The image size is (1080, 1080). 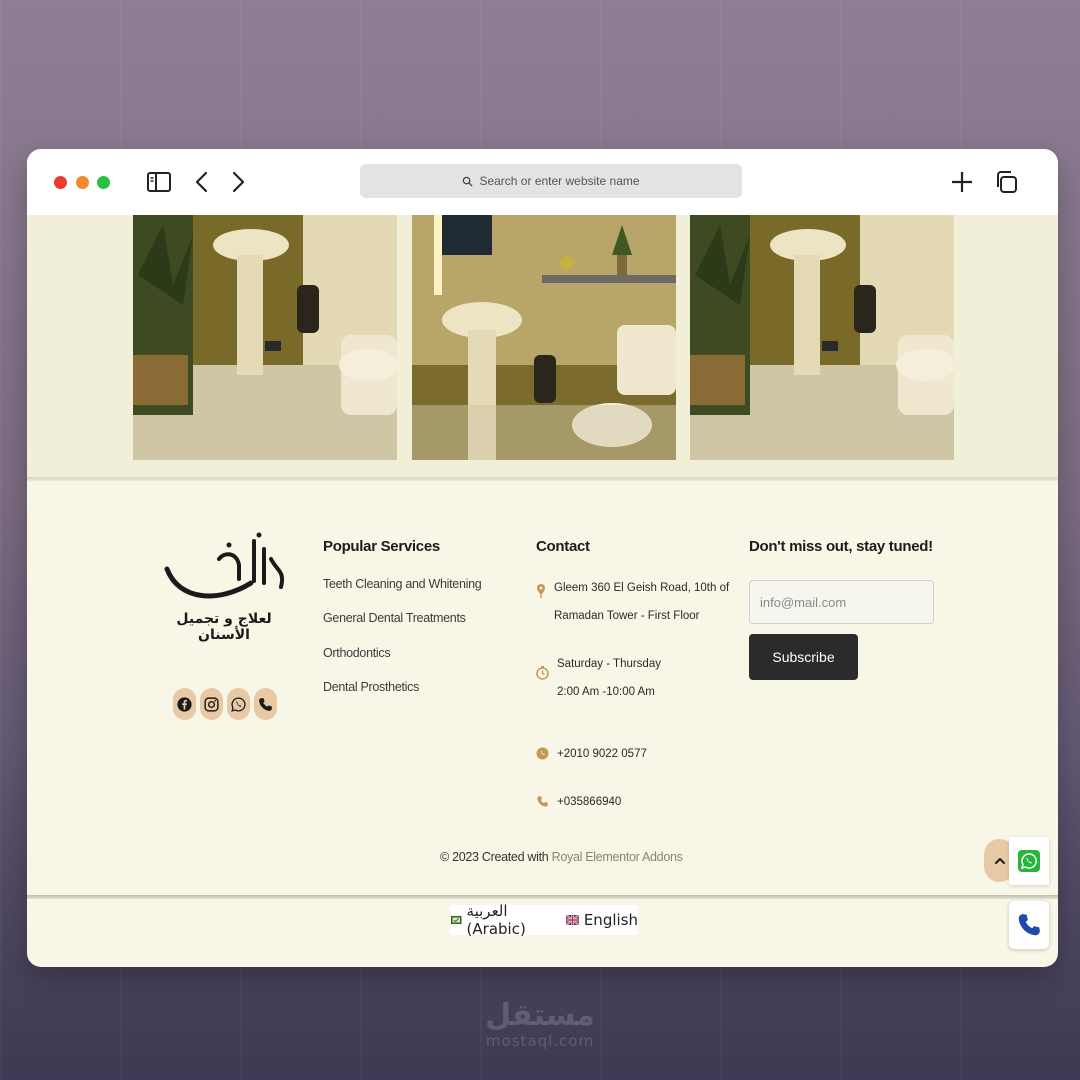 I want to click on watermark-arabic: مستقل, so click(x=540, y=1015).